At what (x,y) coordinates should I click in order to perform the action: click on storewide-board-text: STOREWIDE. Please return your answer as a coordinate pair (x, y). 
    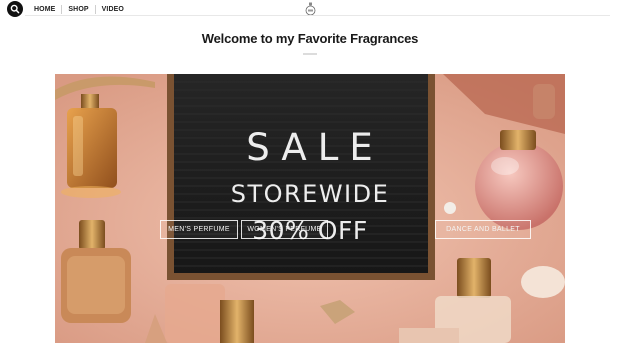
    Looking at the image, I should click on (310, 194).